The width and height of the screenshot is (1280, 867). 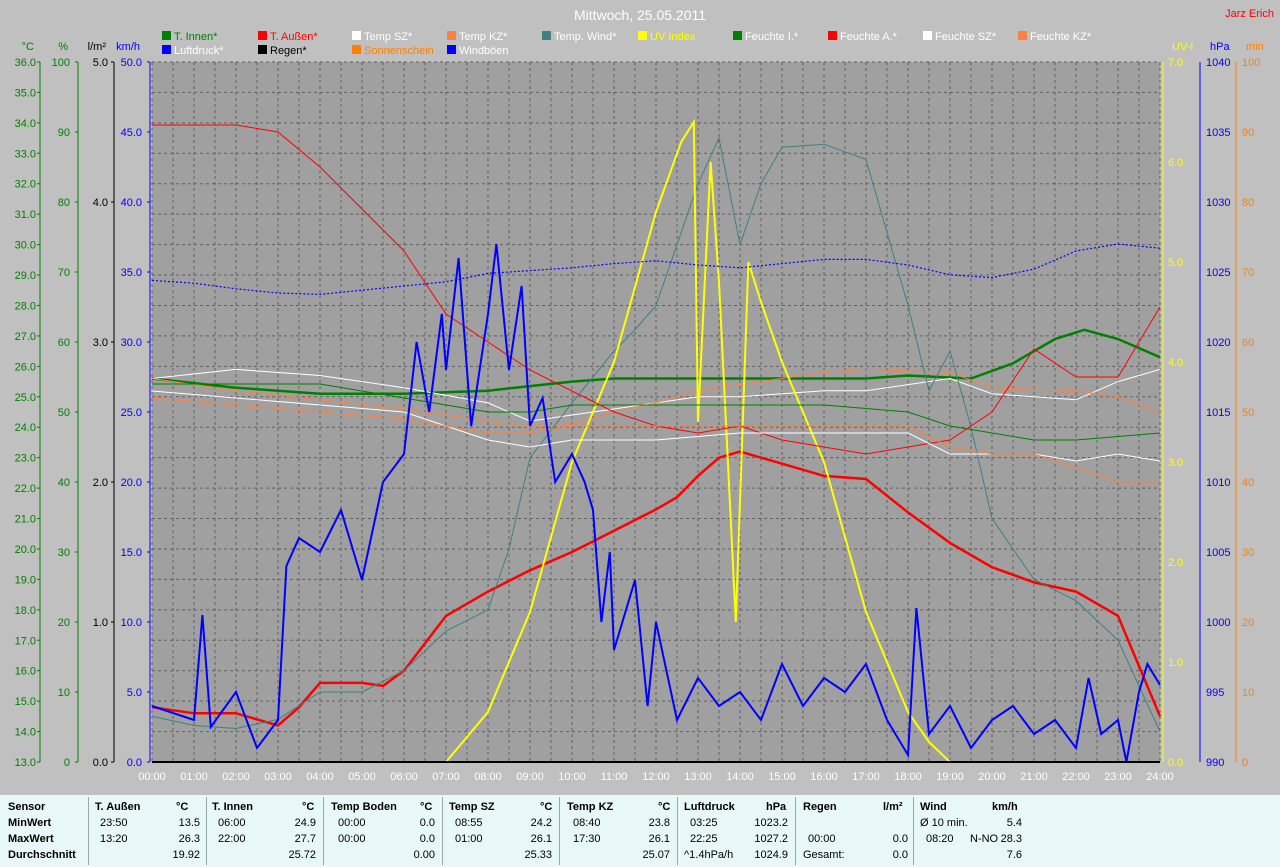 What do you see at coordinates (1248, 413) in the screenshot?
I see `sun-tick-label: 50` at bounding box center [1248, 413].